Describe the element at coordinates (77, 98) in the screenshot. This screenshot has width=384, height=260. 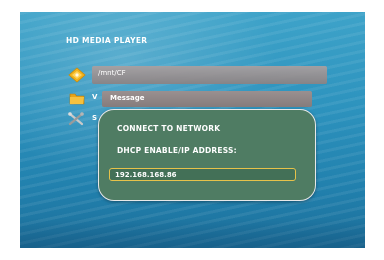
I see `folder-icon` at that location.